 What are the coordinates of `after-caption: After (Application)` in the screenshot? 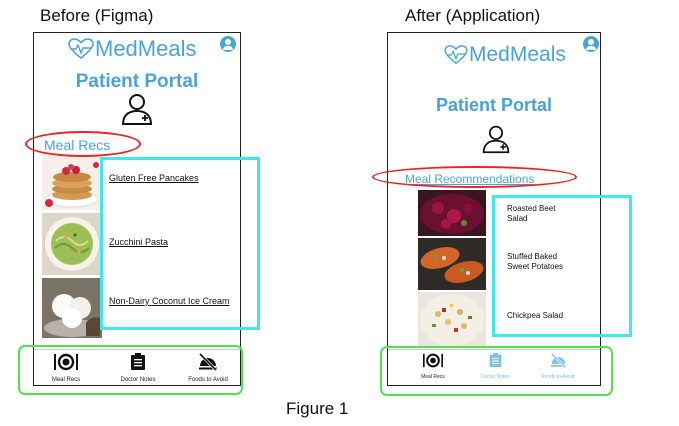 It's located at (473, 15).